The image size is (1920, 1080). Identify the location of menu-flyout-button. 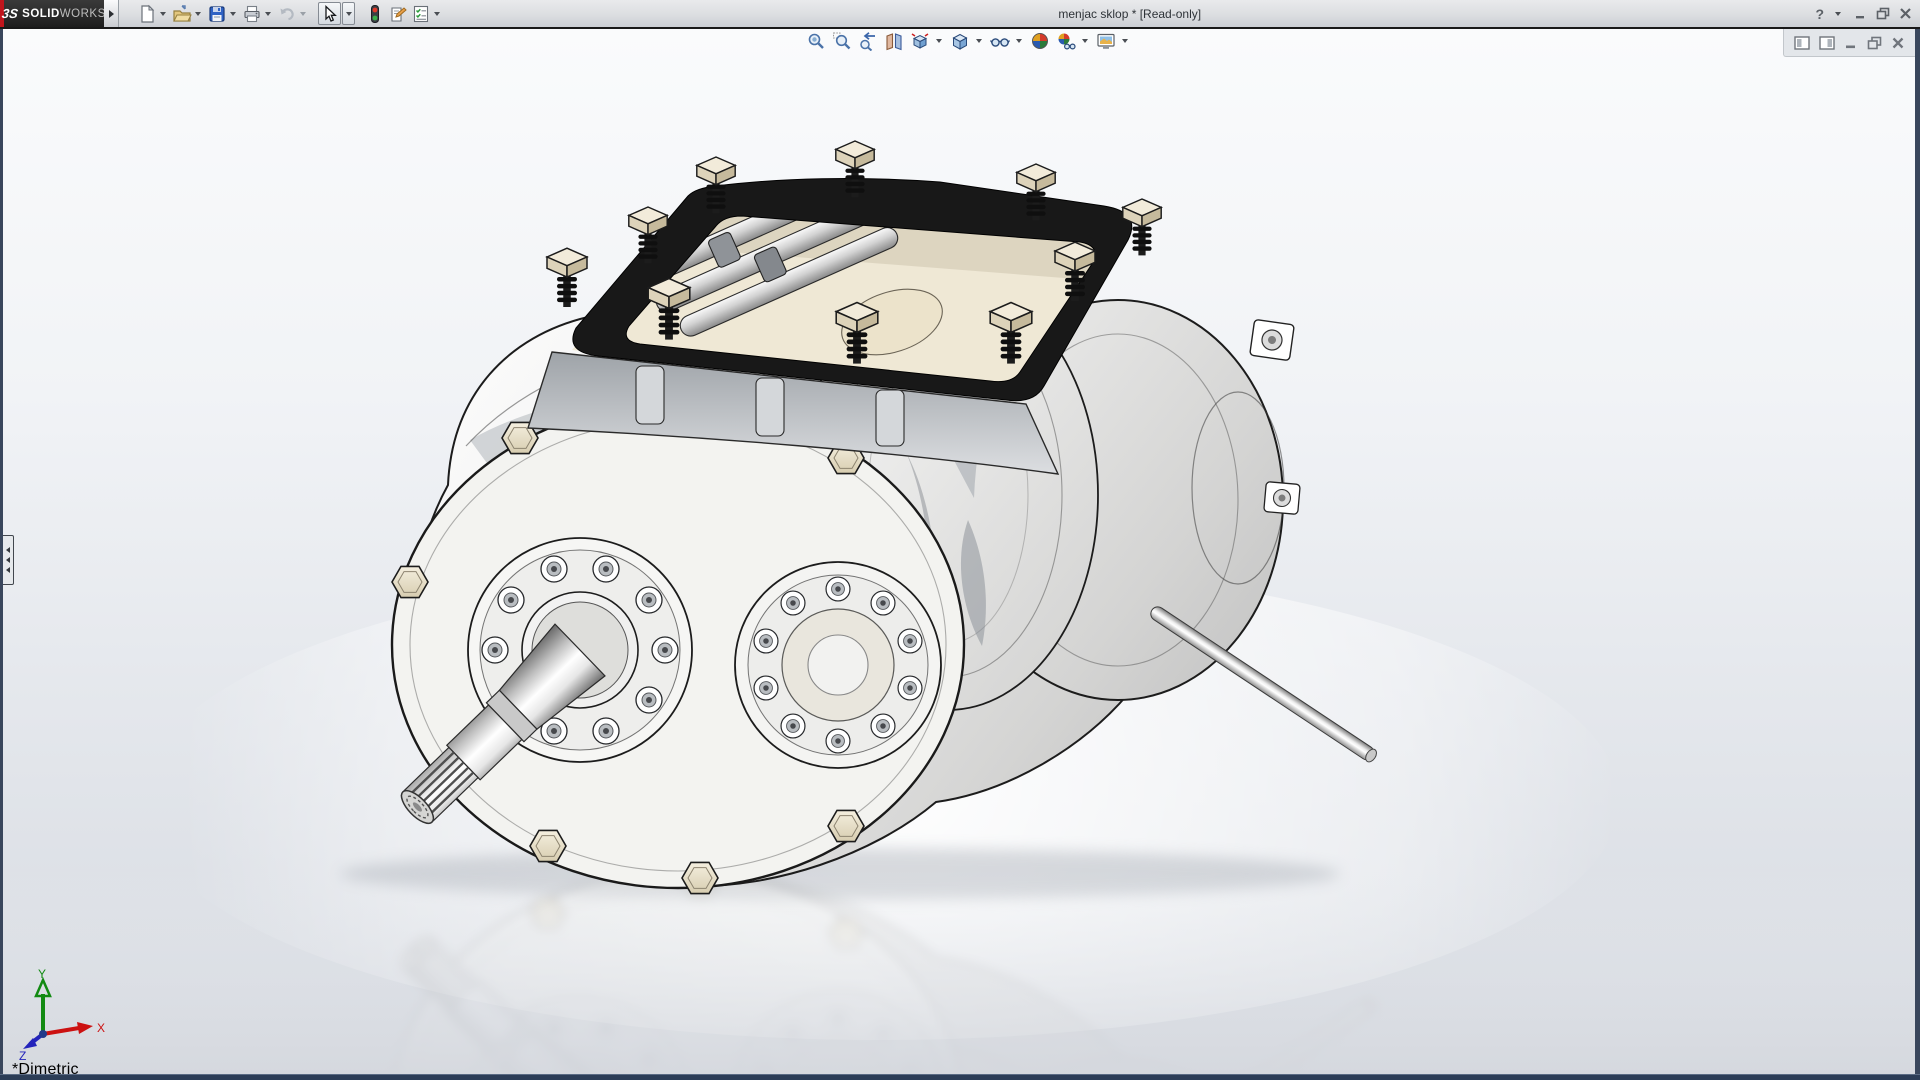
(111, 13).